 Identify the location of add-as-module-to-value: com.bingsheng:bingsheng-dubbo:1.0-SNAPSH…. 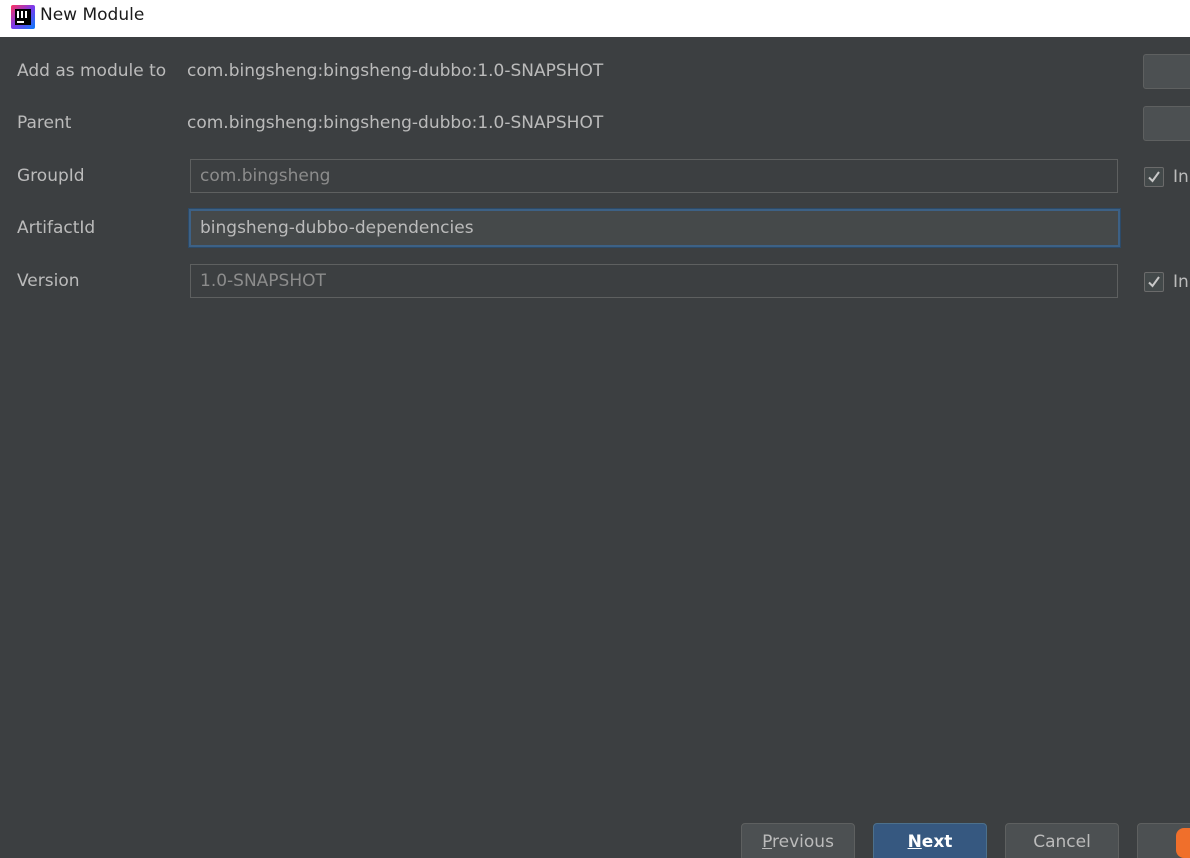
(395, 71).